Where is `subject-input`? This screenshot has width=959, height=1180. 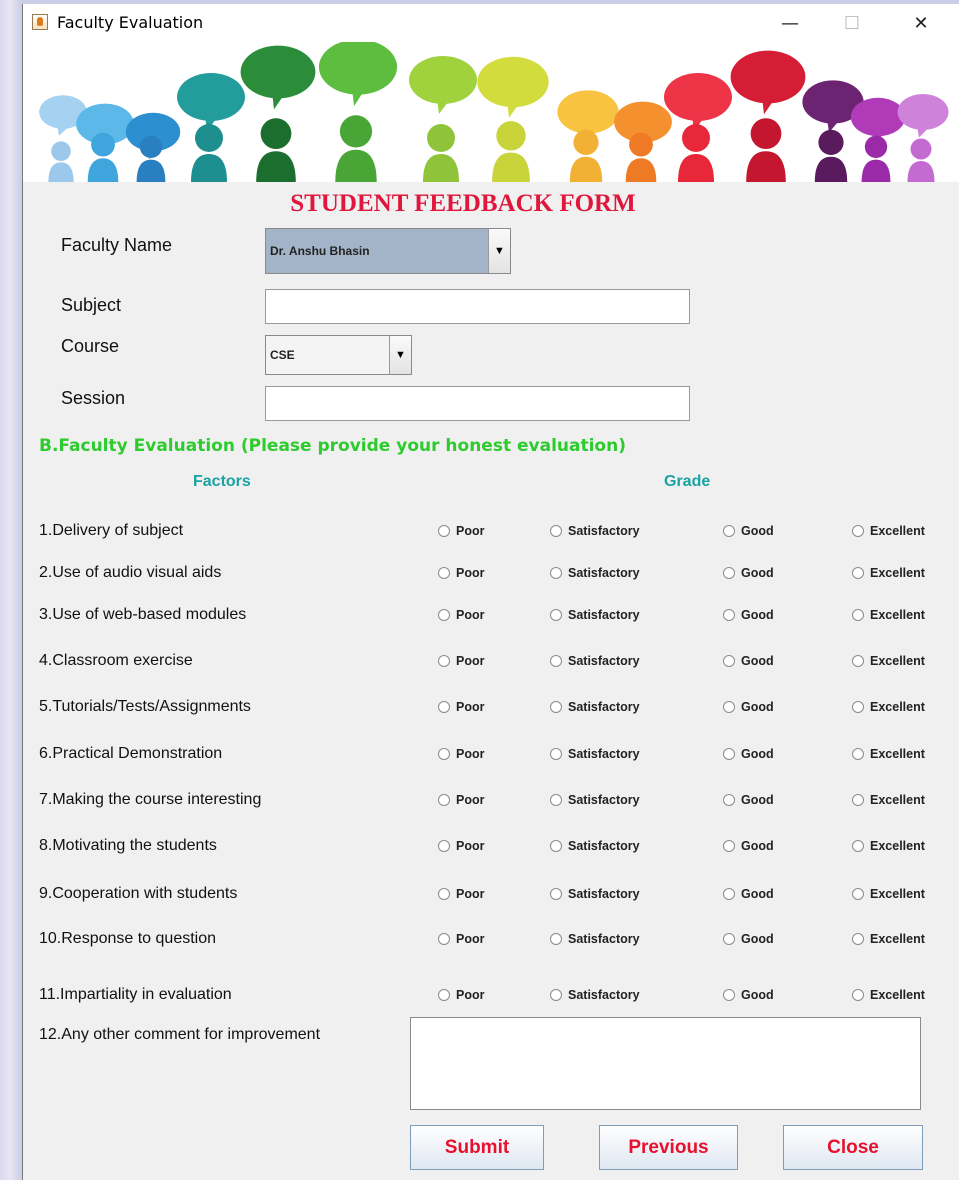
subject-input is located at coordinates (477, 306).